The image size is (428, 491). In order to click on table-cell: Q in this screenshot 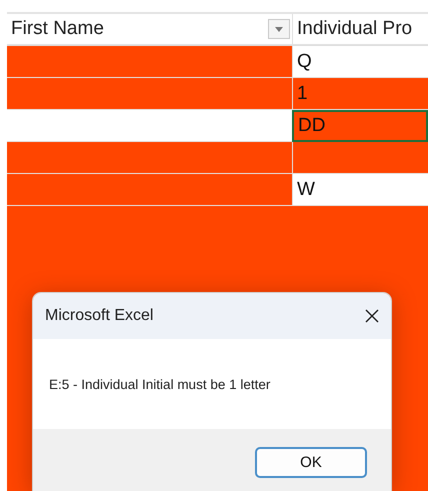, I will do `click(360, 62)`.